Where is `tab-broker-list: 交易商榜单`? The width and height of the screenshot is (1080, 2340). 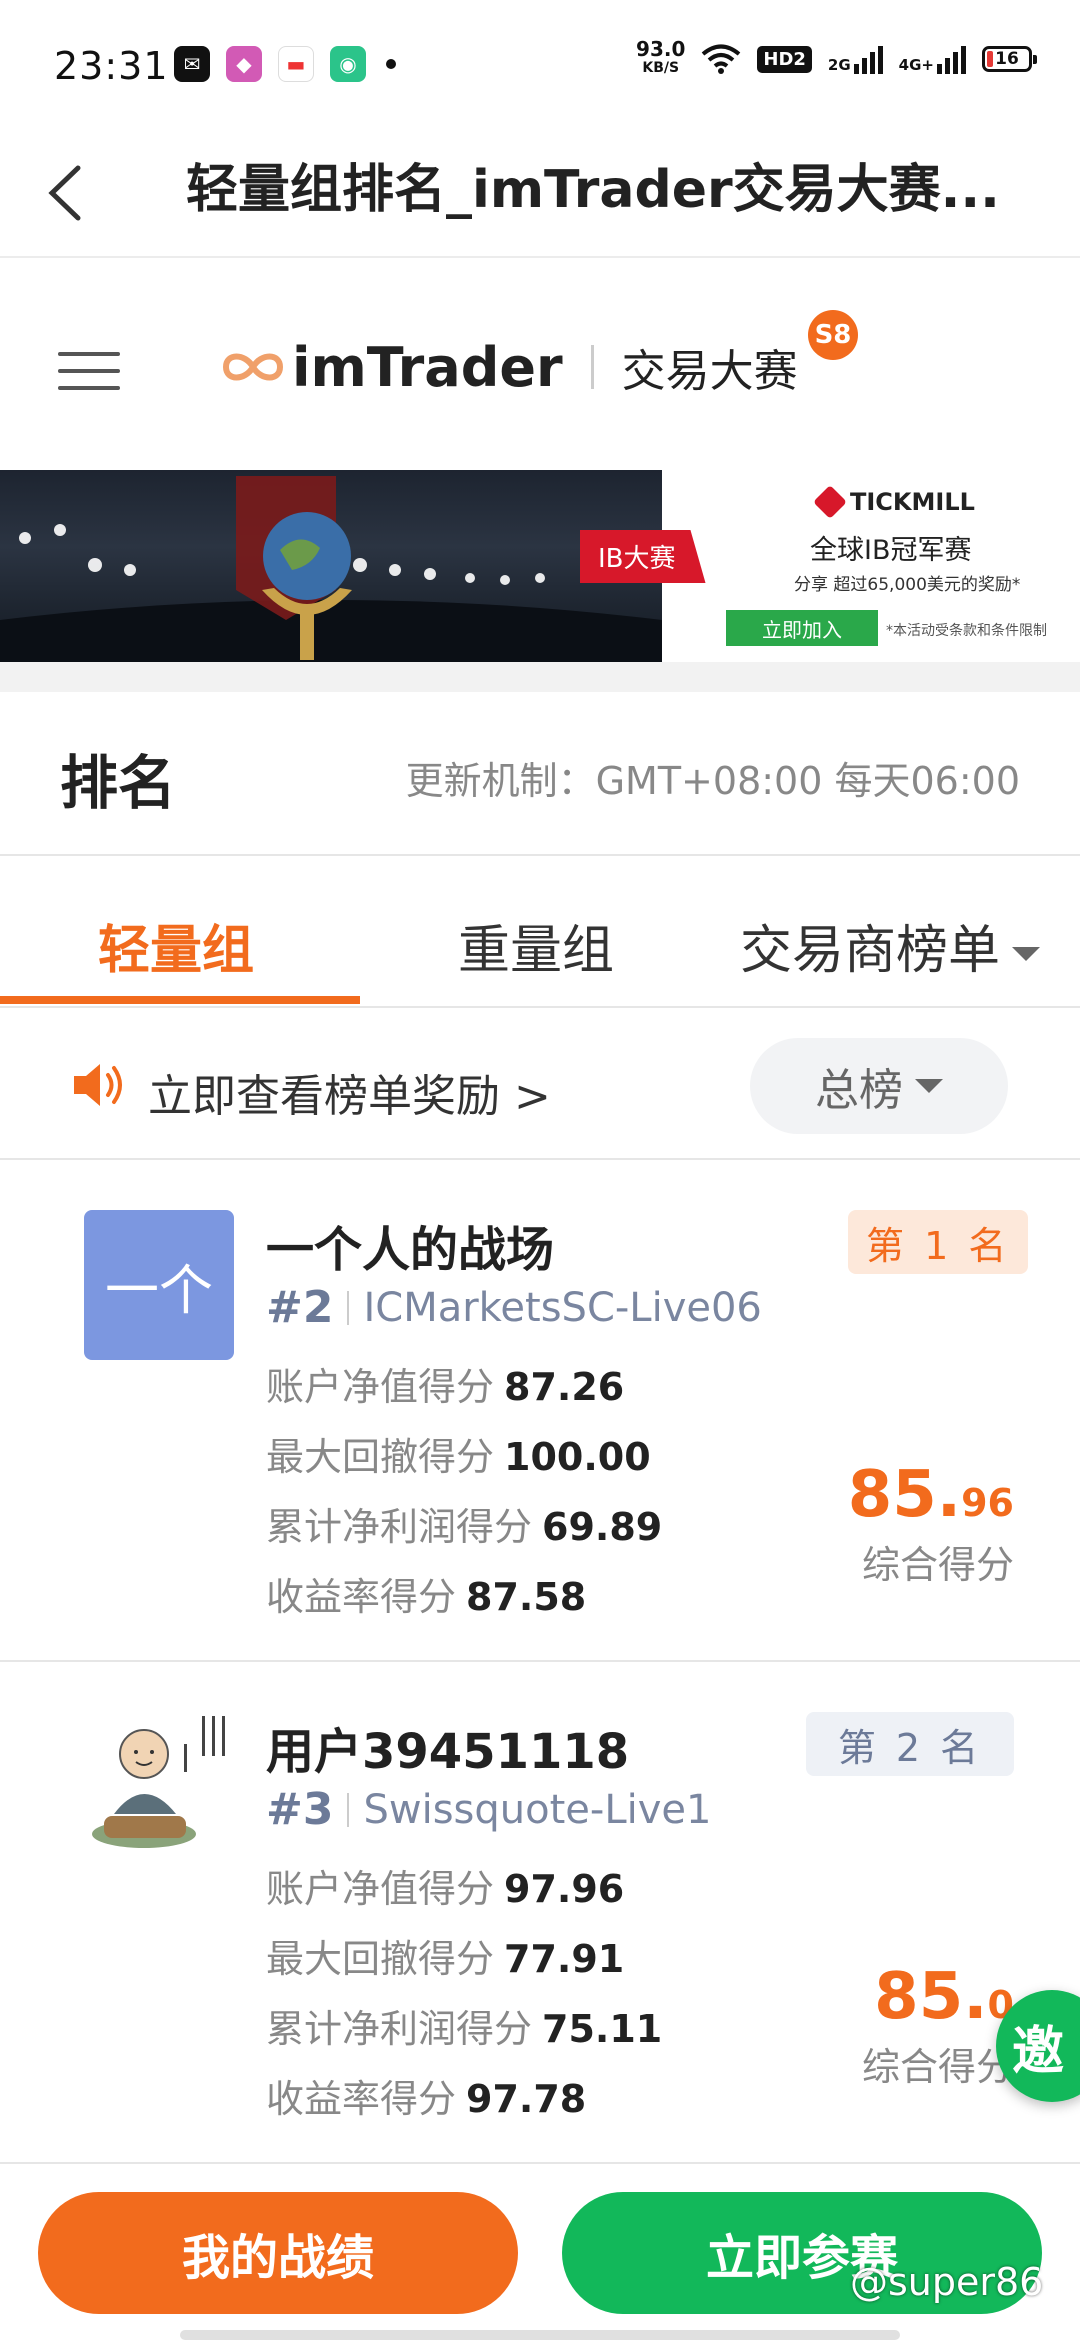
tab-broker-list: 交易商榜单 is located at coordinates (890, 945).